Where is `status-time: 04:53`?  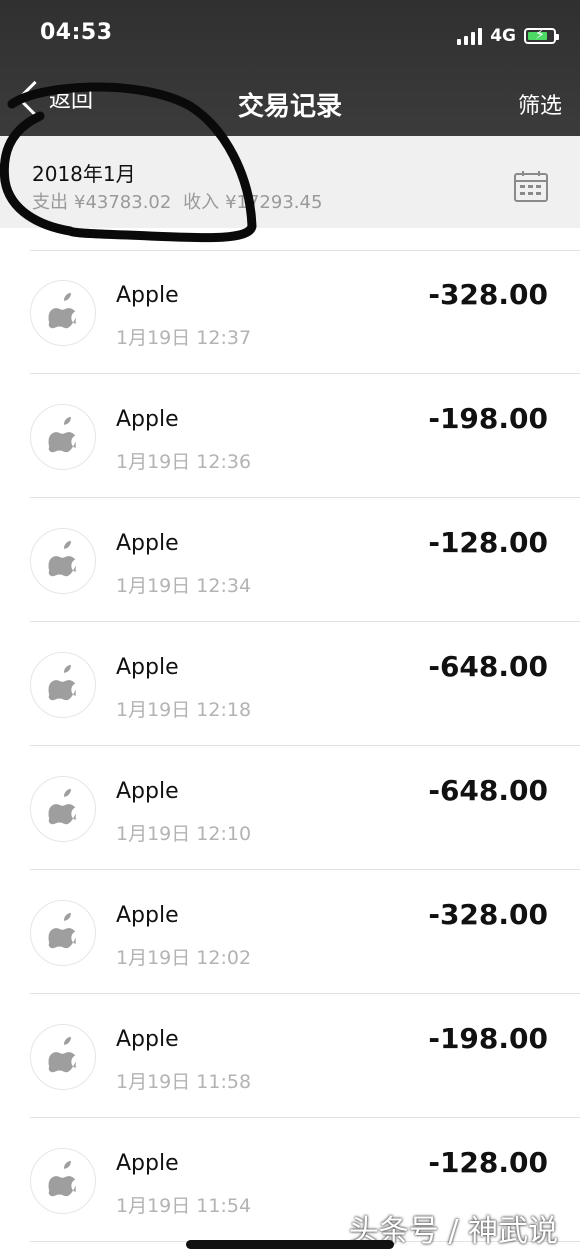 status-time: 04:53 is located at coordinates (76, 32).